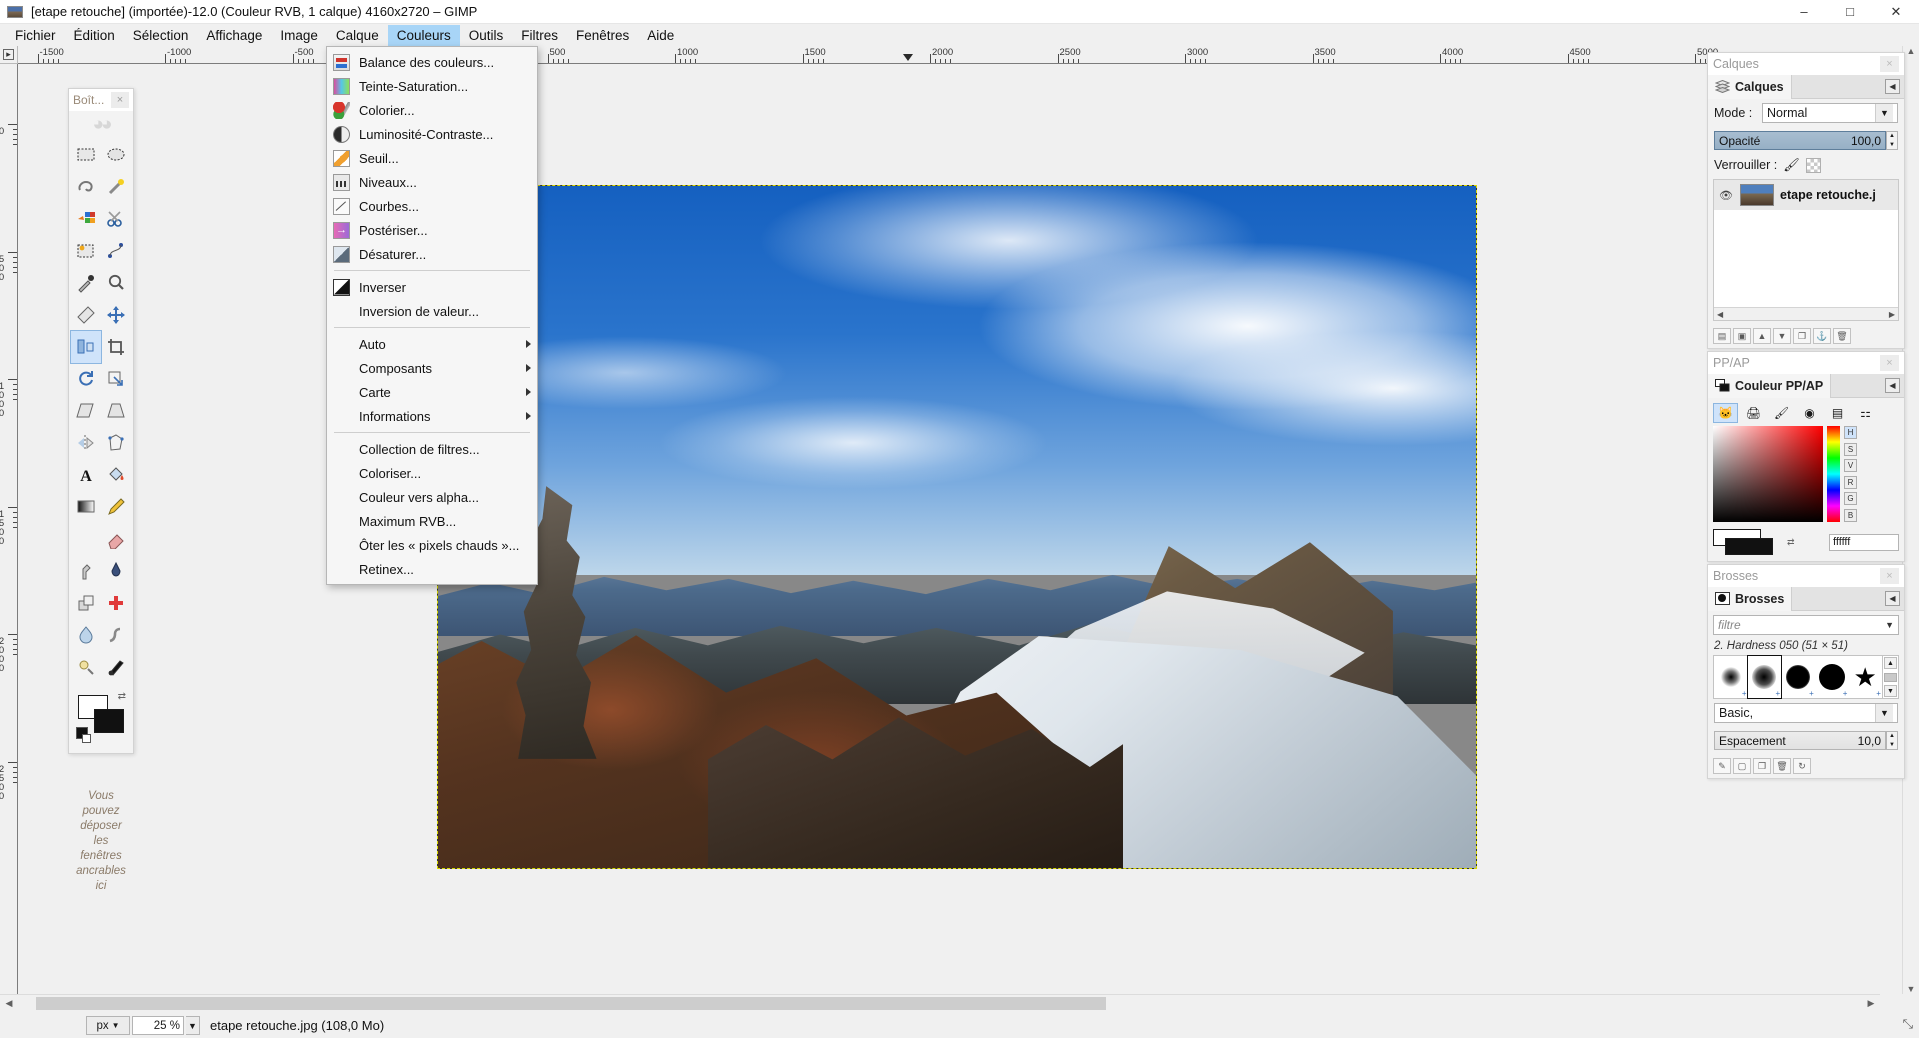 The height and width of the screenshot is (1038, 1919). What do you see at coordinates (1864, 542) in the screenshot?
I see `hex-color-field: ffffff` at bounding box center [1864, 542].